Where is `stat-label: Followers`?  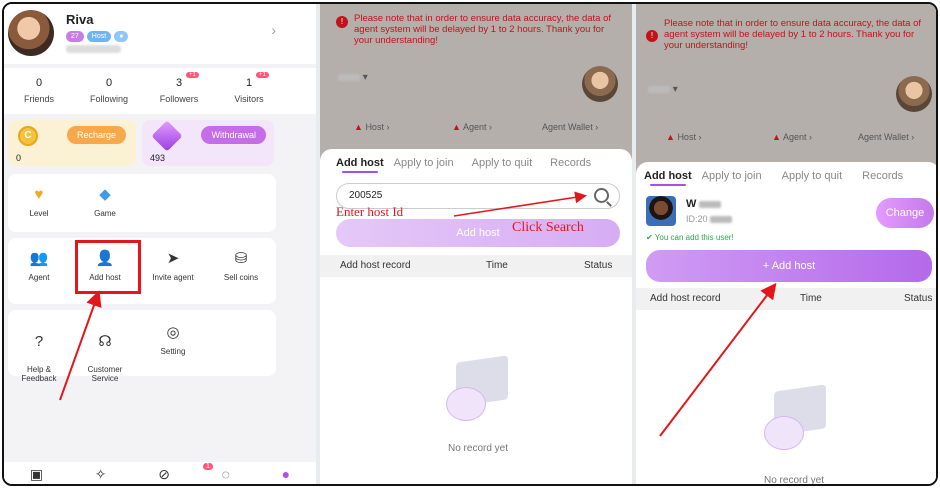 stat-label: Followers is located at coordinates (179, 99).